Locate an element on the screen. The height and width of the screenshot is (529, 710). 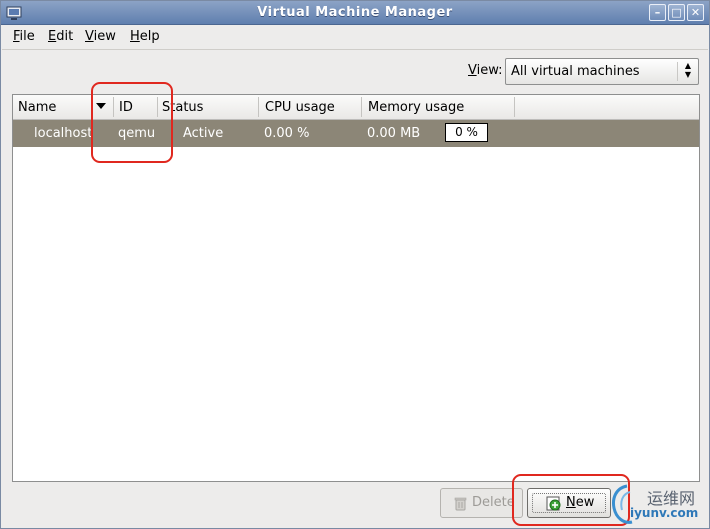
minimize-icon: – is located at coordinates (657, 12).